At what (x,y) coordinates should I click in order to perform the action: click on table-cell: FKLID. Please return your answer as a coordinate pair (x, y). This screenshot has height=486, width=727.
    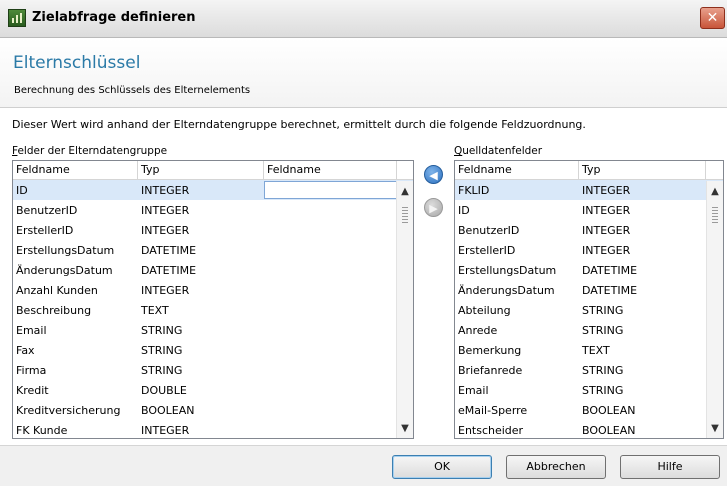
    Looking at the image, I should click on (474, 190).